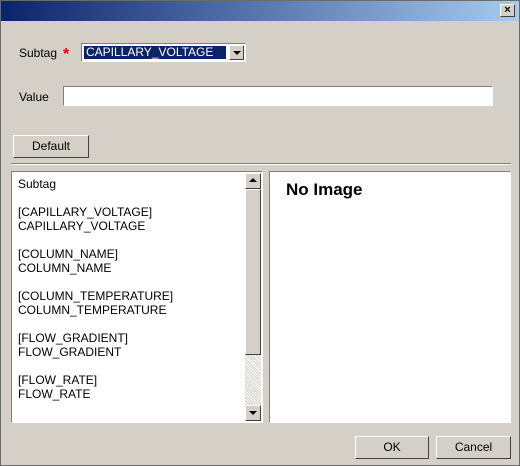 The image size is (520, 466). Describe the element at coordinates (73, 338) in the screenshot. I see `list-item-code: [FLOW_GRADIENT]` at that location.